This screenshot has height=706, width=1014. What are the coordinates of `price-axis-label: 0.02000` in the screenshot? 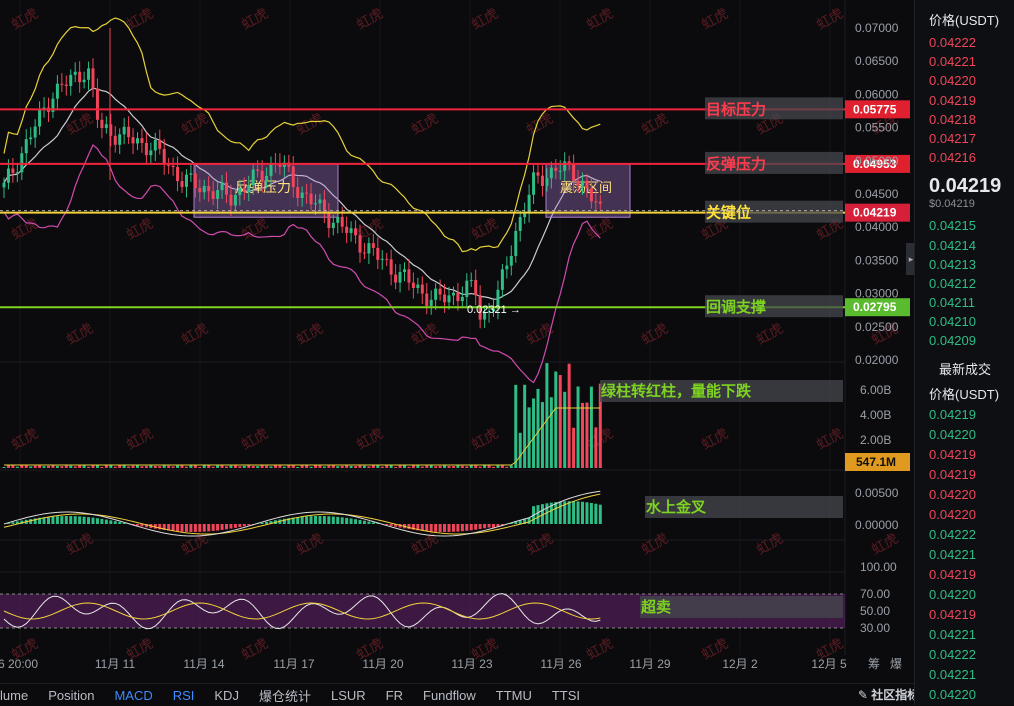 It's located at (877, 360).